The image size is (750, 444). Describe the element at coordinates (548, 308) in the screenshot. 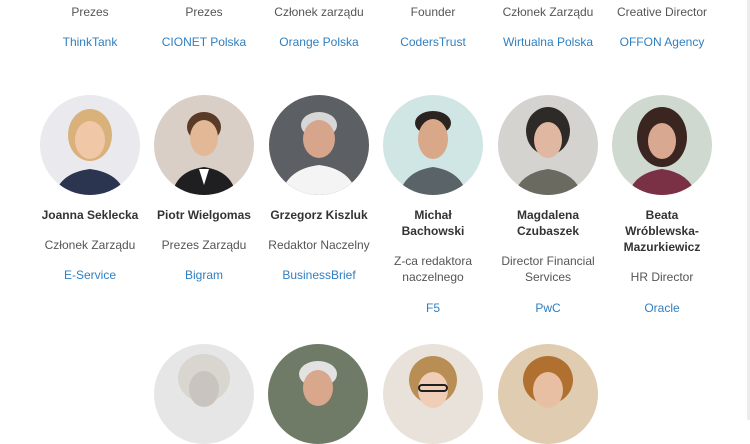

I see `speaker-company-link: PwC` at that location.